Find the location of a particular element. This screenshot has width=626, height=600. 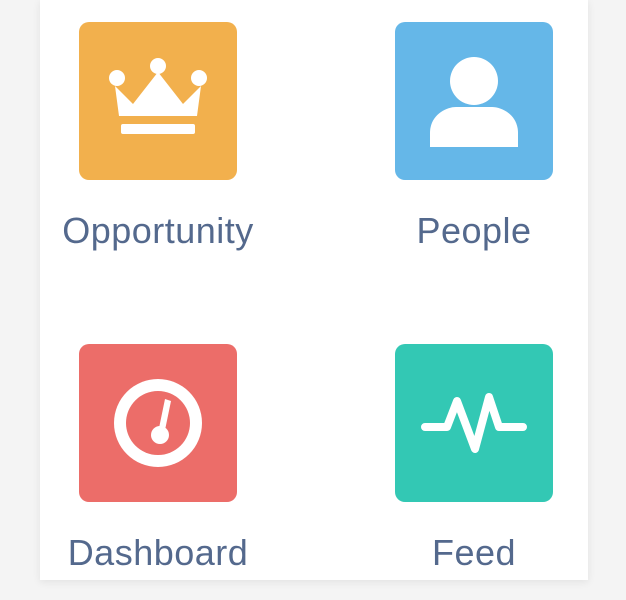

opportunity-icon-box is located at coordinates (158, 101).